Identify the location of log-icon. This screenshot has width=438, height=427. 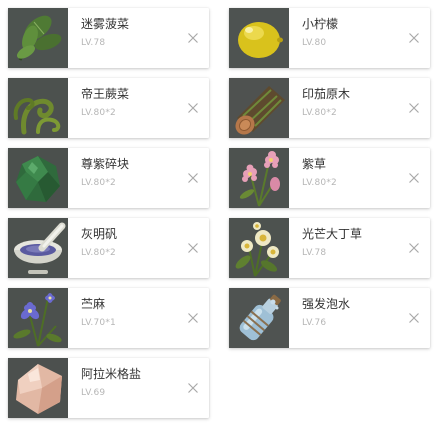
(259, 108).